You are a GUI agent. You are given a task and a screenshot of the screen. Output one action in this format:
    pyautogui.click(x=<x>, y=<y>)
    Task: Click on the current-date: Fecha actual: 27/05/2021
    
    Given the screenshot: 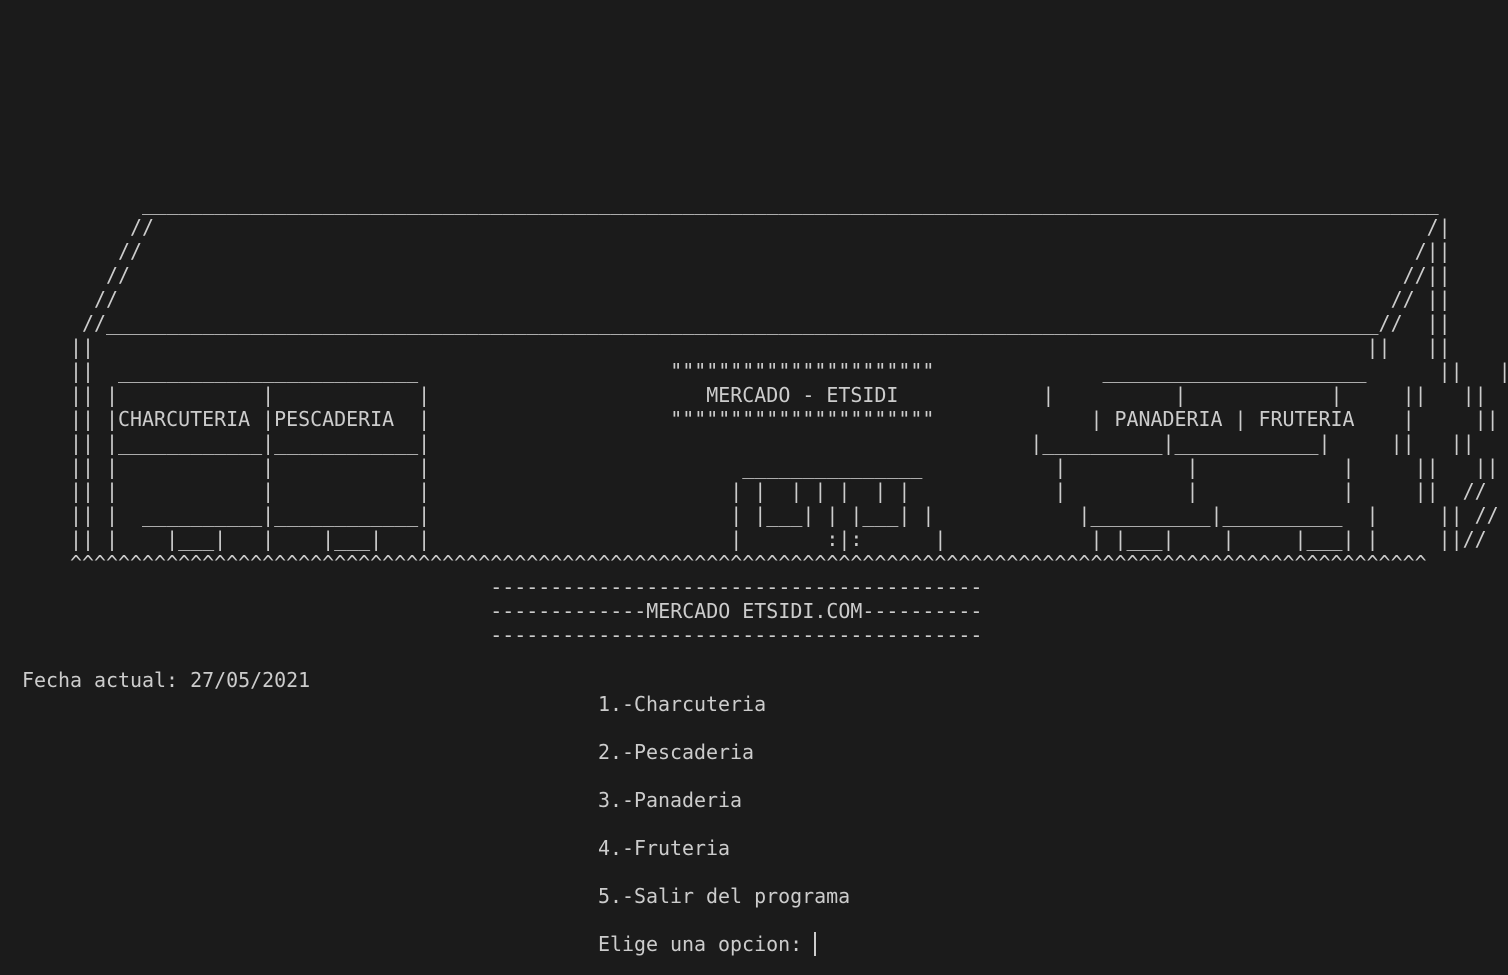 What is the action you would take?
    pyautogui.click(x=166, y=680)
    